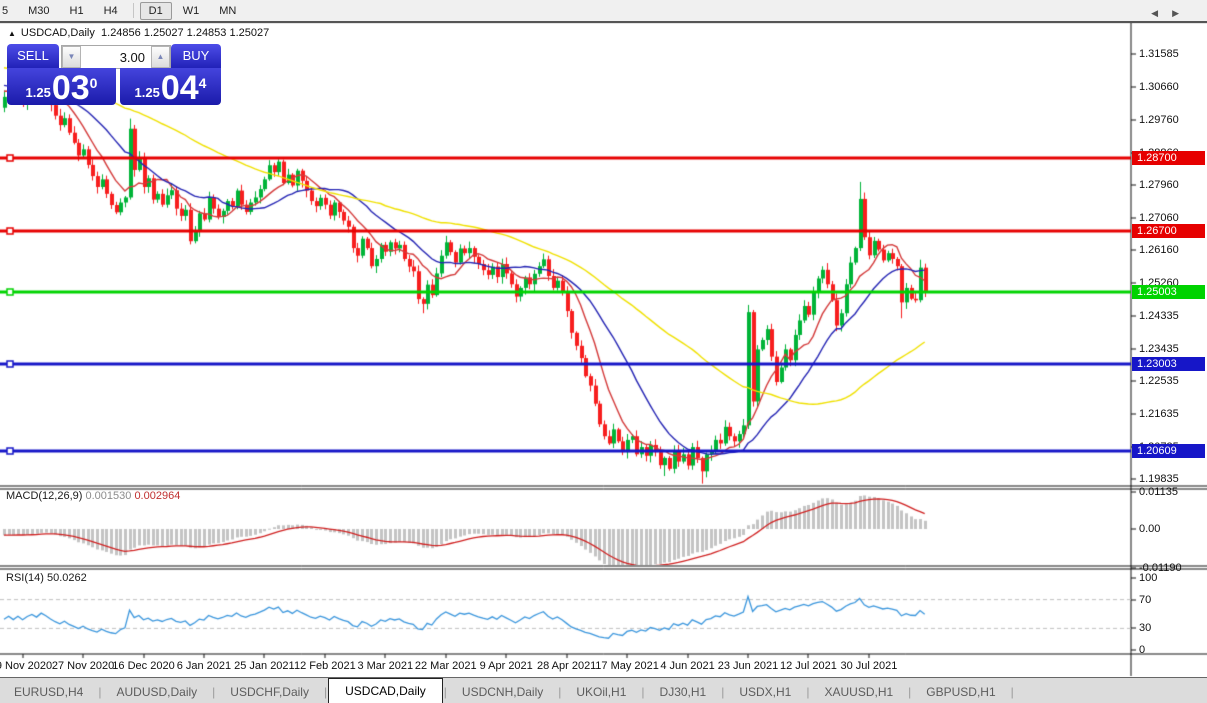  Describe the element at coordinates (1159, 479) in the screenshot. I see `price-tick-label: 1.19835` at that location.